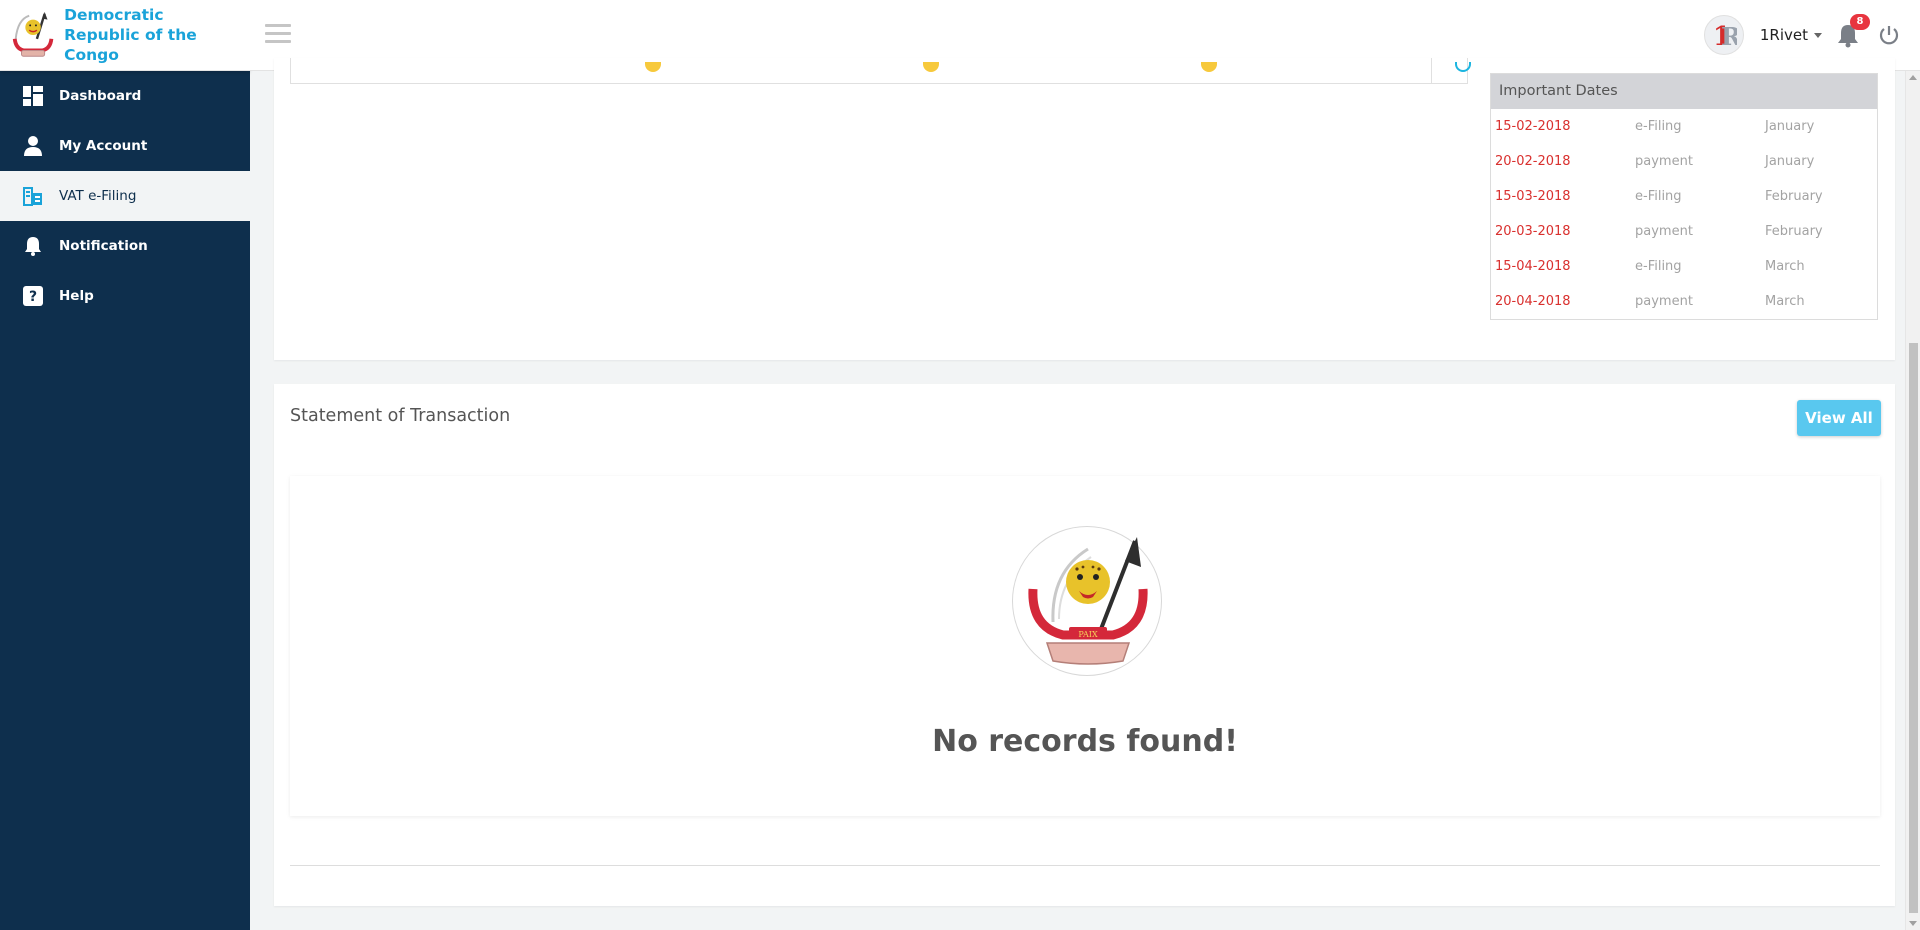  I want to click on sidebar-item-notification: Notification, so click(125, 246).